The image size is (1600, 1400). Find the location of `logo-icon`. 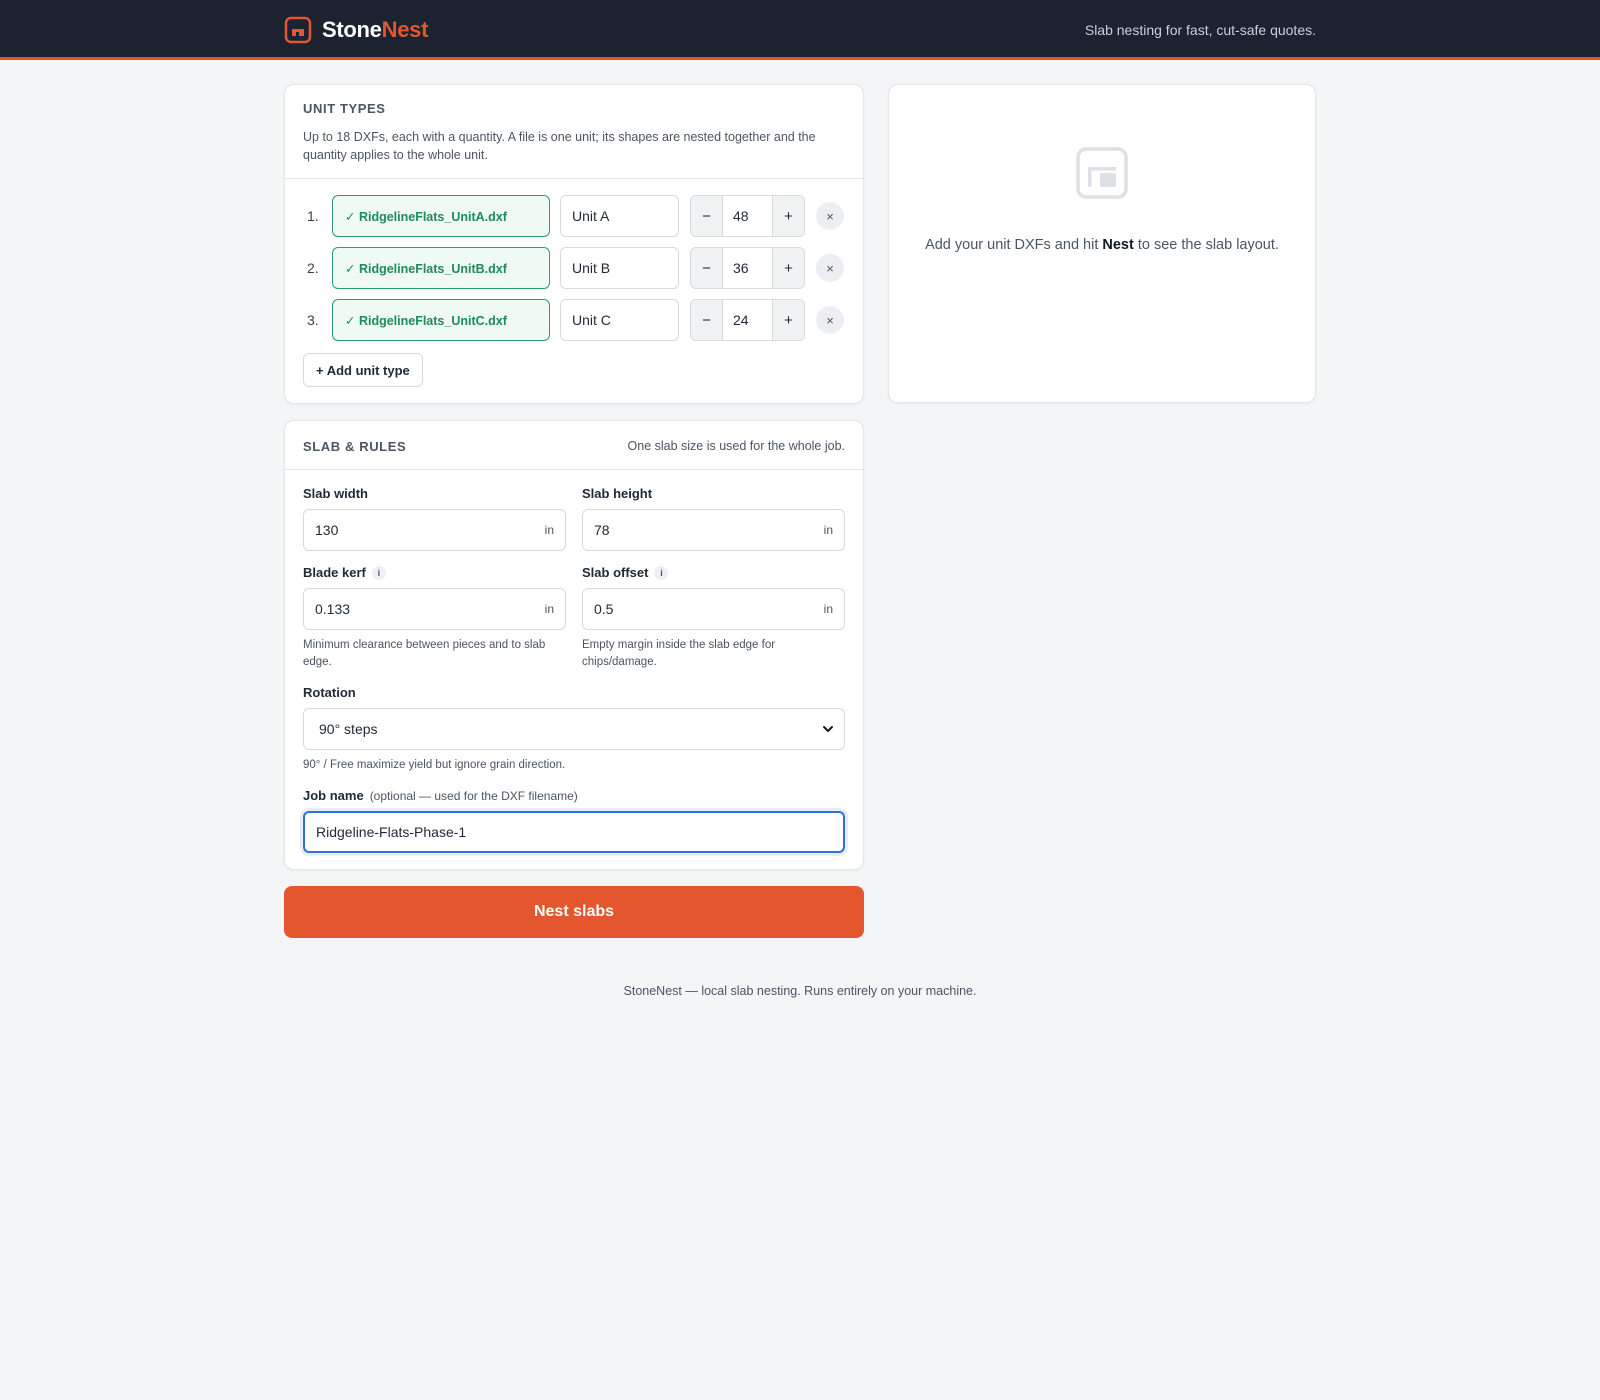

logo-icon is located at coordinates (298, 30).